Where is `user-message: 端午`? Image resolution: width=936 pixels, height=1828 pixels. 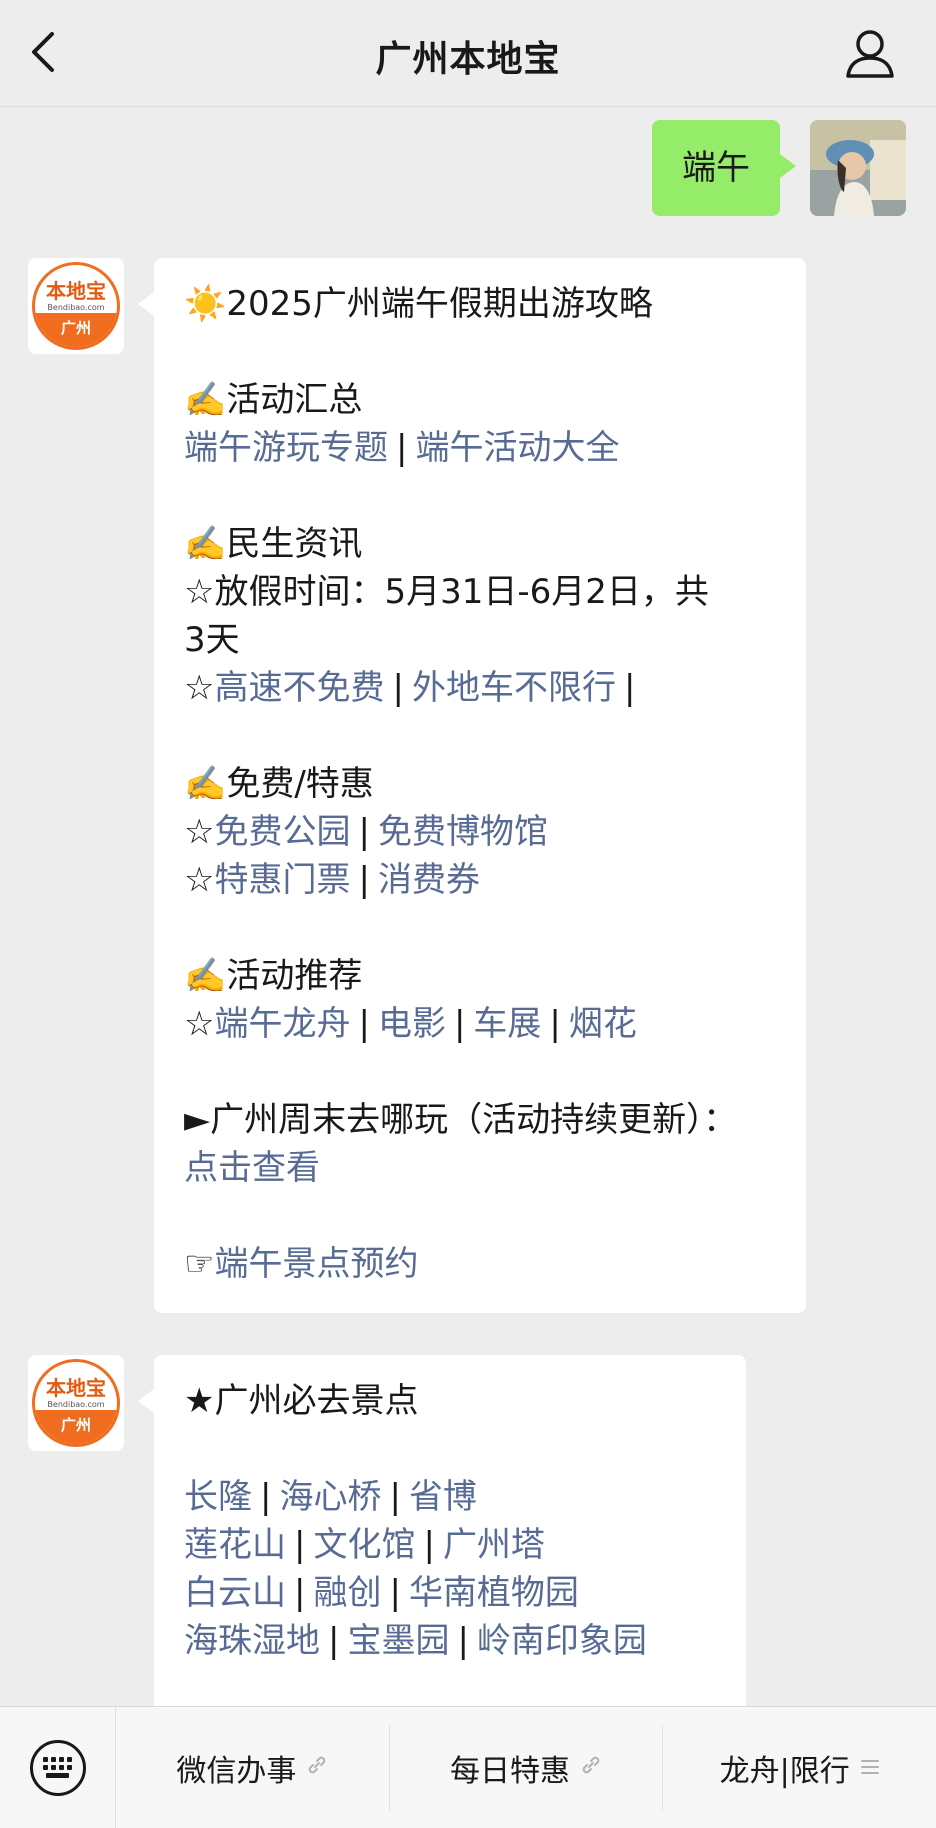
user-message: 端午 is located at coordinates (779, 168).